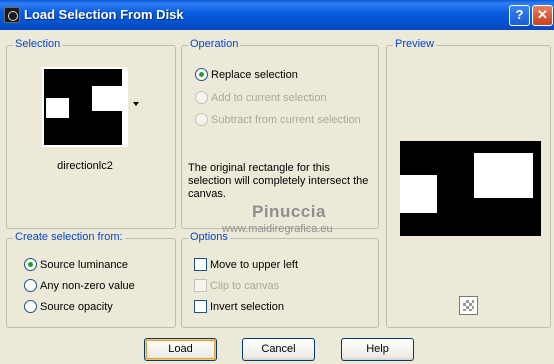 The width and height of the screenshot is (554, 364). Describe the element at coordinates (30, 264) in the screenshot. I see `radio-source-luminance-control` at that location.